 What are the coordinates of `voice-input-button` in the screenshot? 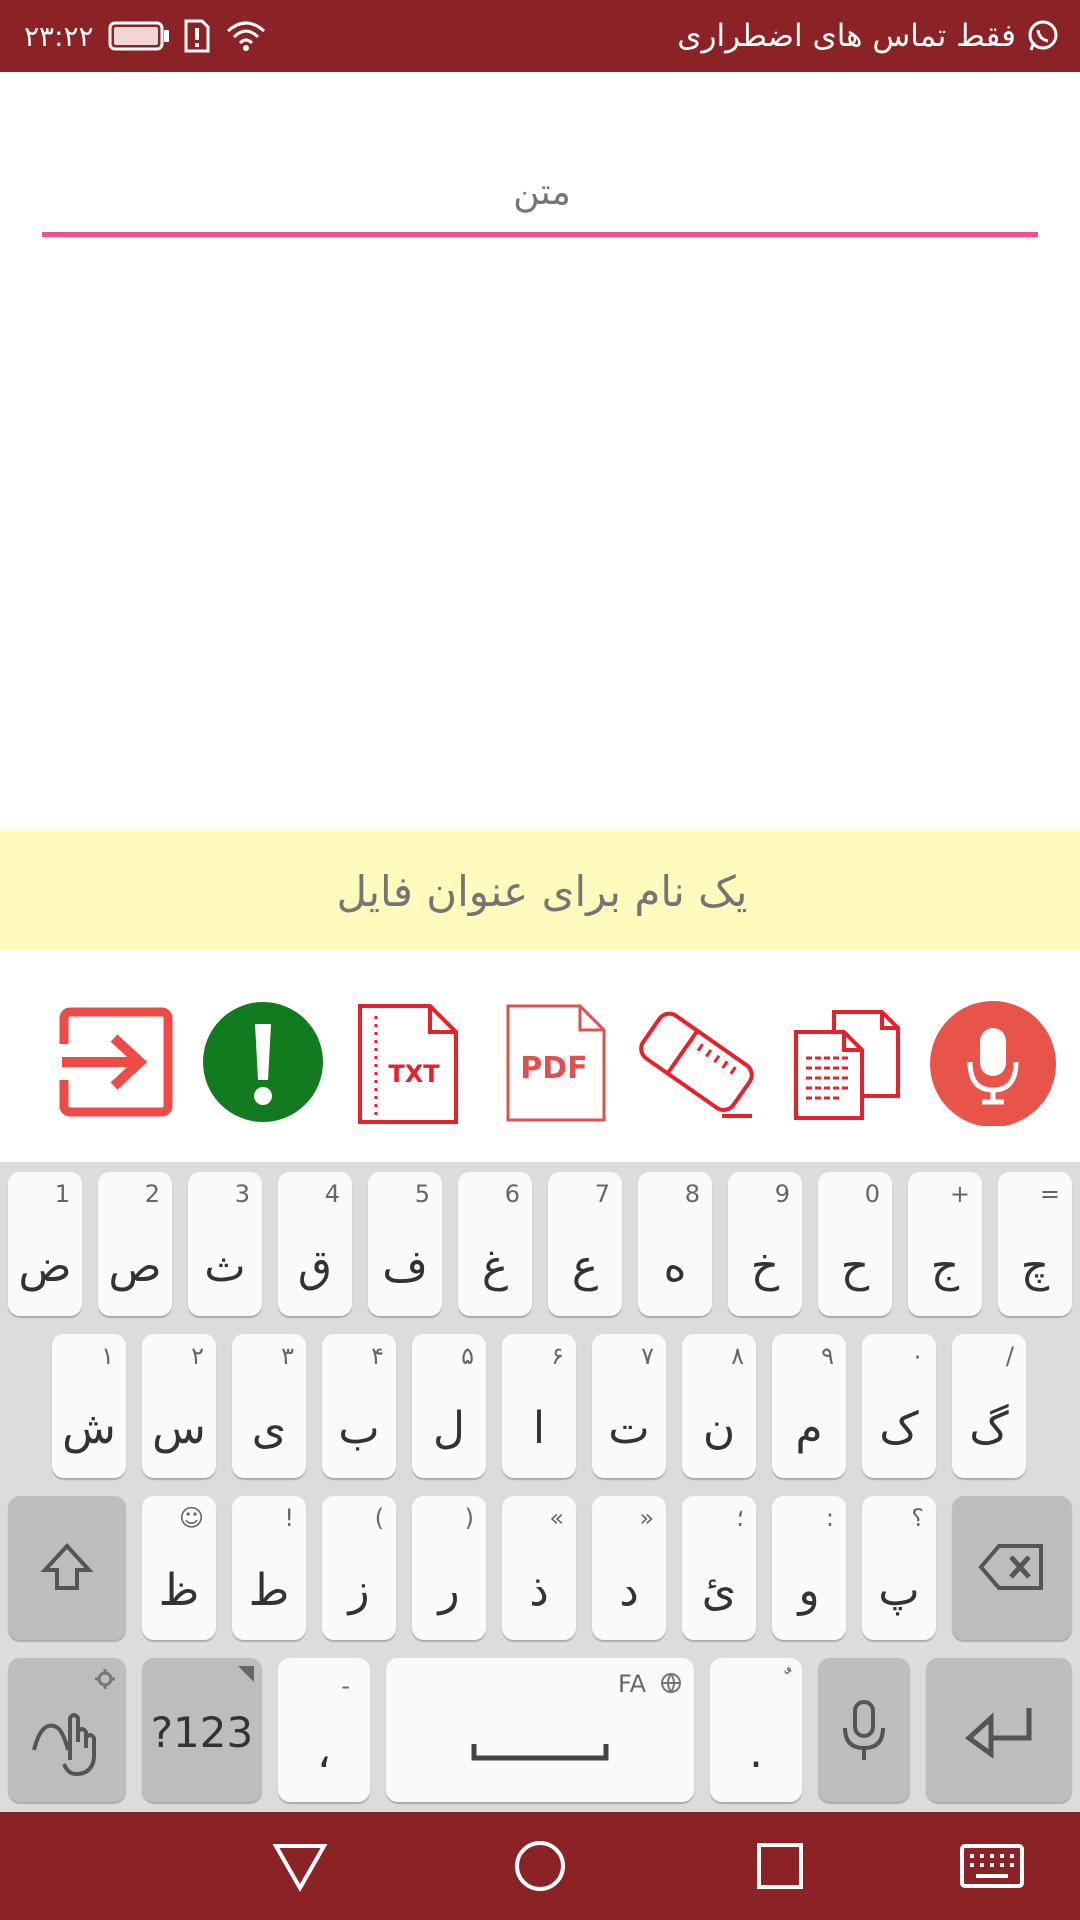 It's located at (993, 1061).